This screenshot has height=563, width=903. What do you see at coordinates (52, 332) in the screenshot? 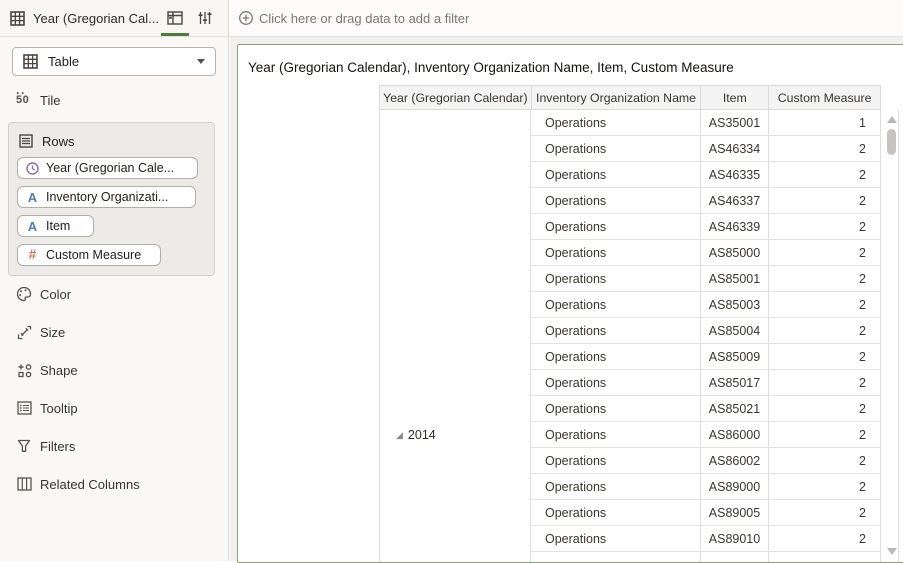
I see `drop-item-label: Size` at bounding box center [52, 332].